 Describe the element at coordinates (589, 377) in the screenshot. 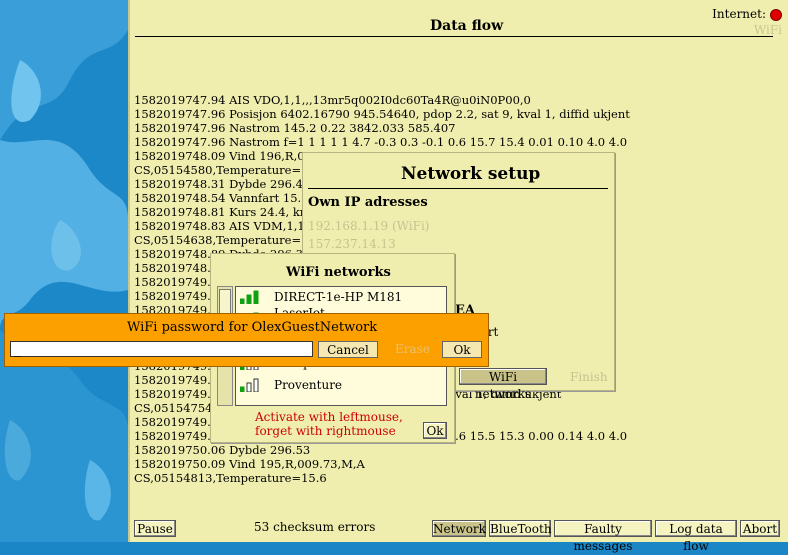

I see `finish-button: Finish` at that location.